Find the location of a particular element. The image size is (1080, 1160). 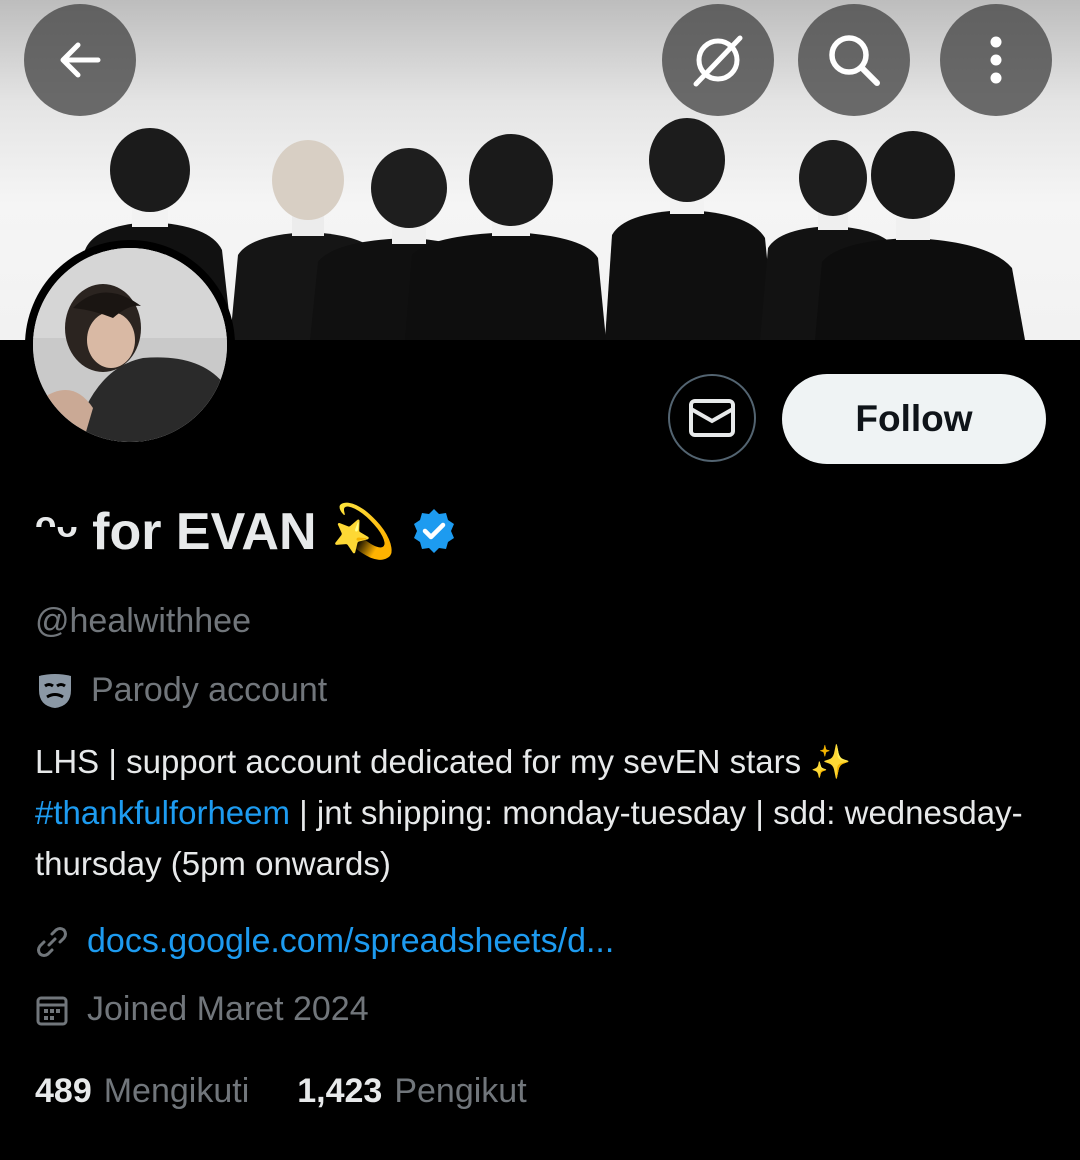

mask-icon is located at coordinates (55, 691).